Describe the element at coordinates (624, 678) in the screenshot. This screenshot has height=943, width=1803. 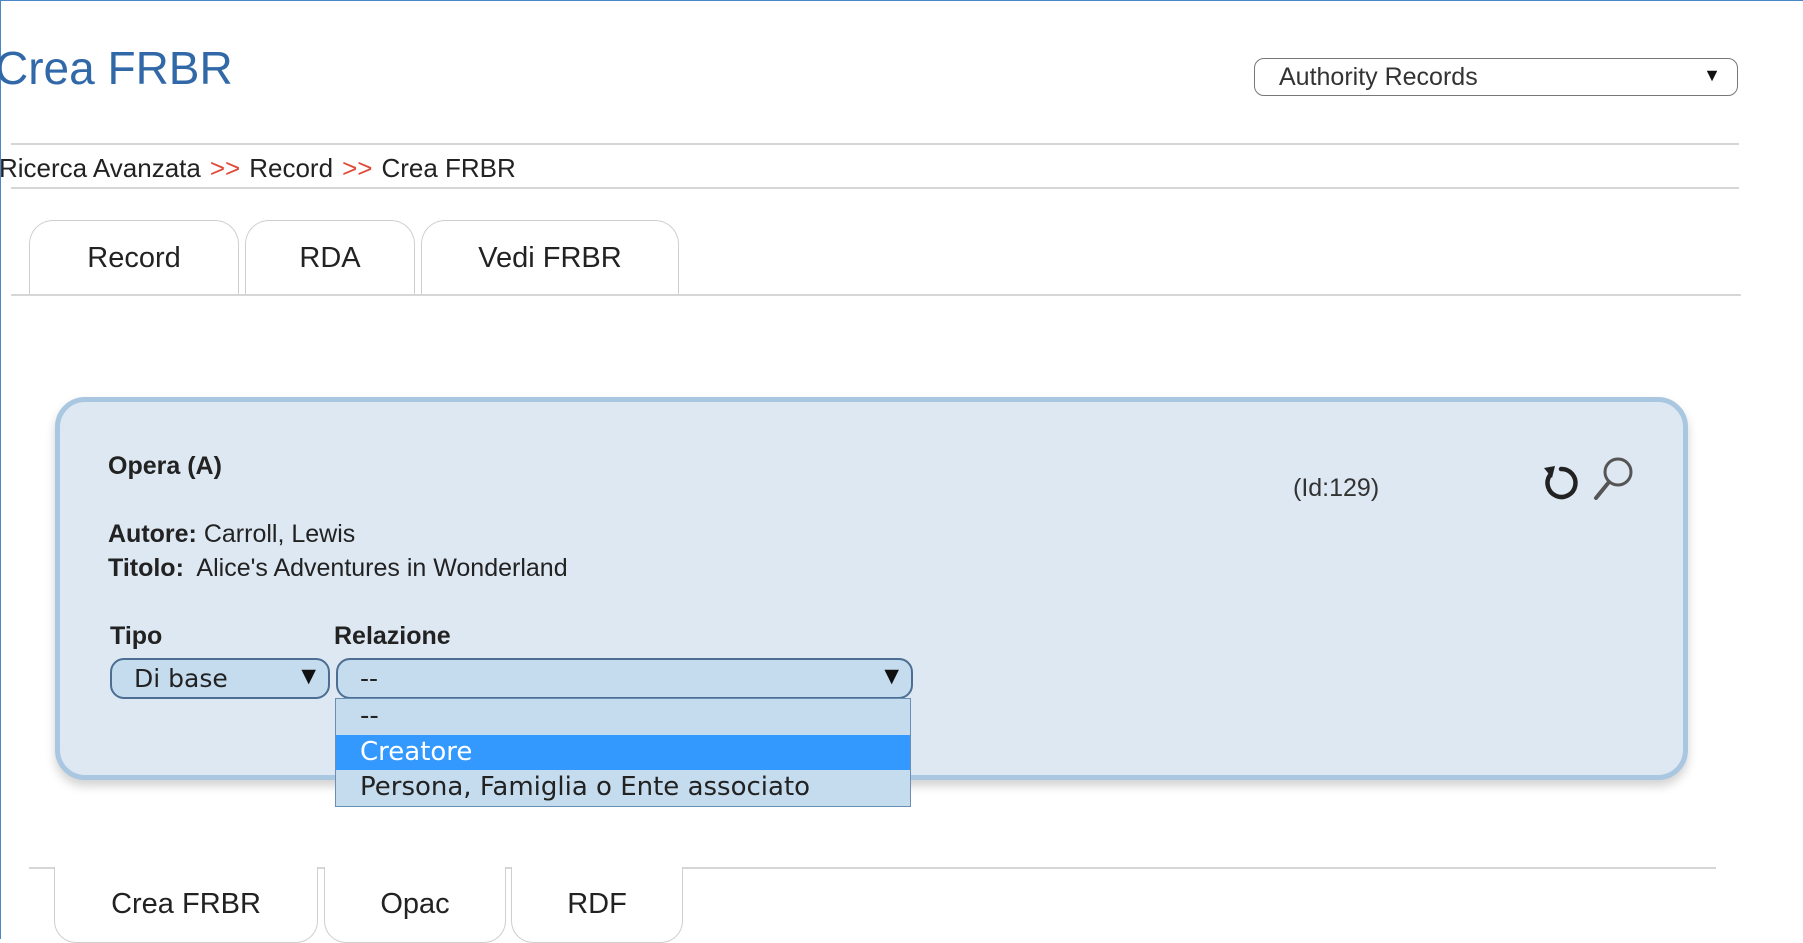
I see `relazione-select: -- ▼` at that location.